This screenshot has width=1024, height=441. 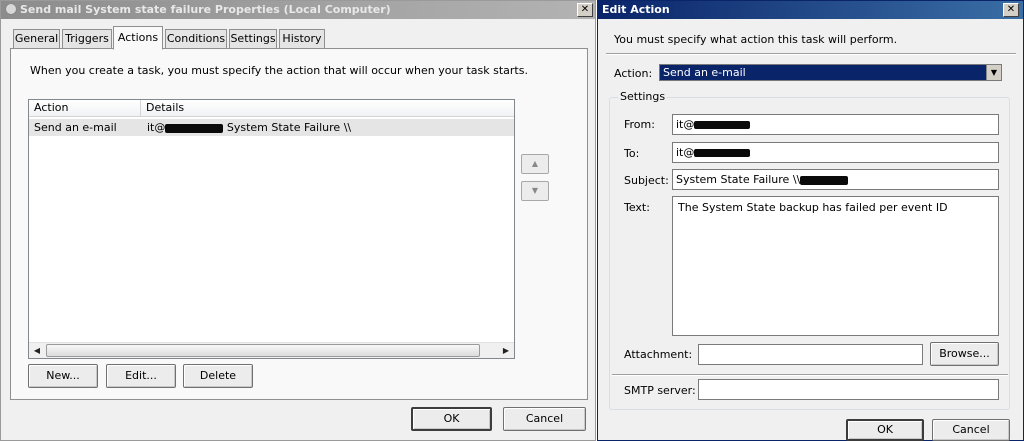 What do you see at coordinates (11, 9) in the screenshot?
I see `task-scheduler-icon` at bounding box center [11, 9].